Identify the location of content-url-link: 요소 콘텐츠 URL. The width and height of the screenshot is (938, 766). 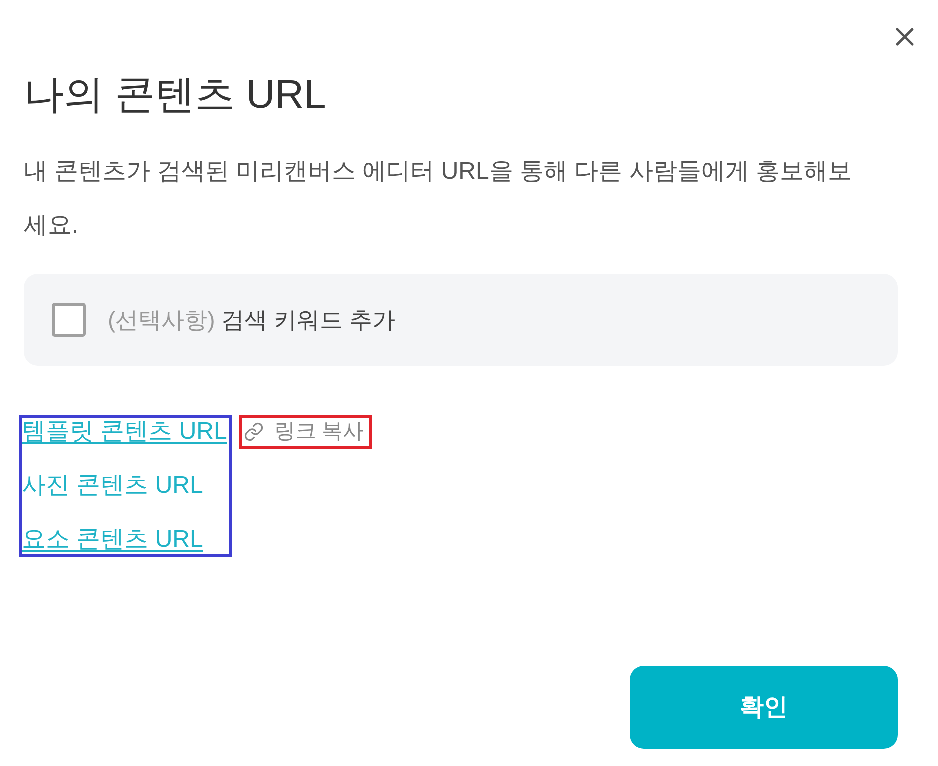
(113, 540).